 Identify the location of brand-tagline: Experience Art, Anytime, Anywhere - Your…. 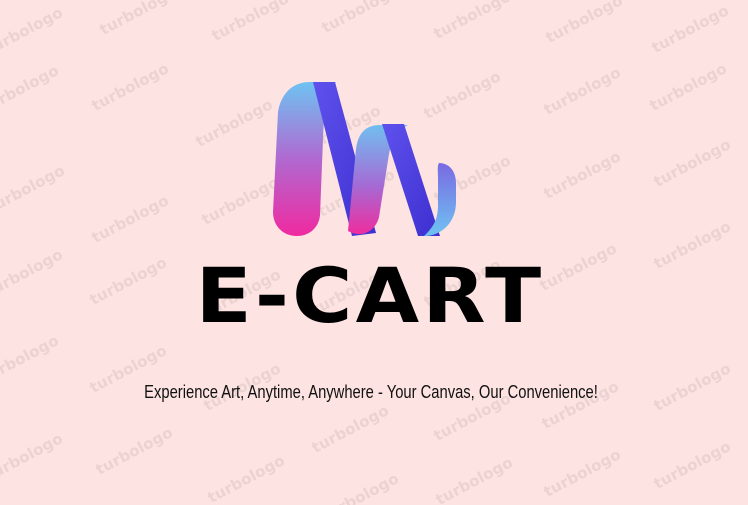
(371, 392).